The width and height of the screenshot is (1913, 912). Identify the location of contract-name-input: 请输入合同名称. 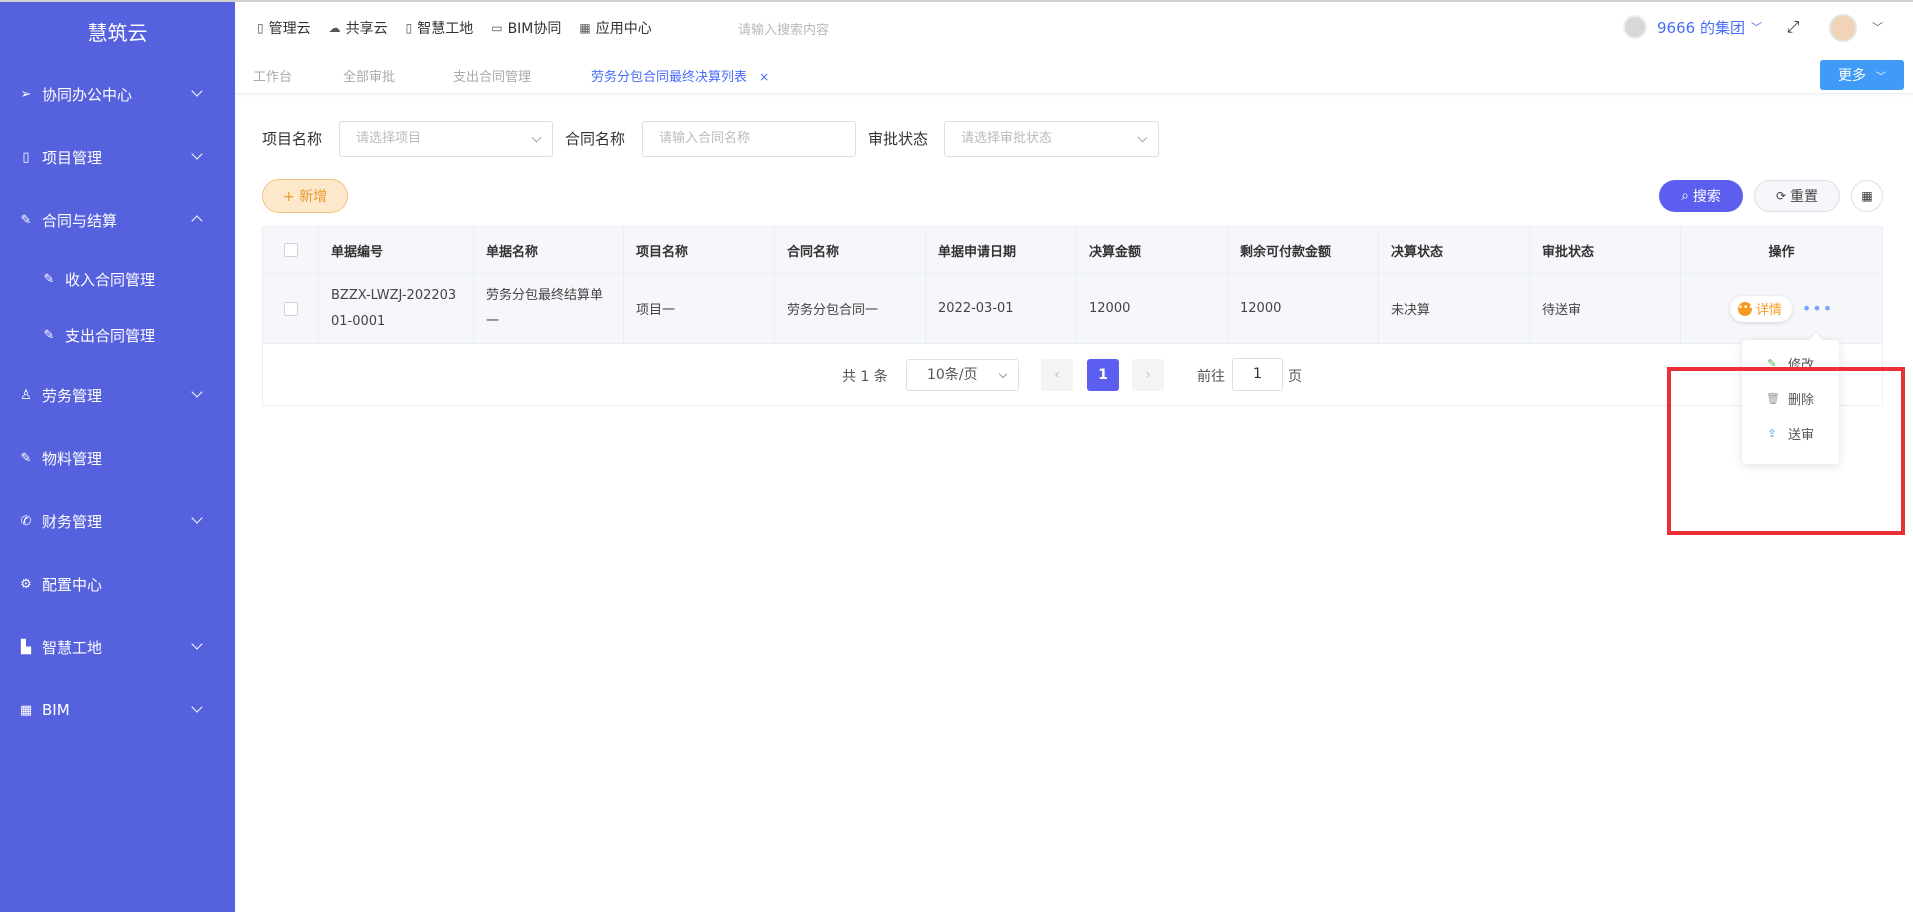
(749, 139).